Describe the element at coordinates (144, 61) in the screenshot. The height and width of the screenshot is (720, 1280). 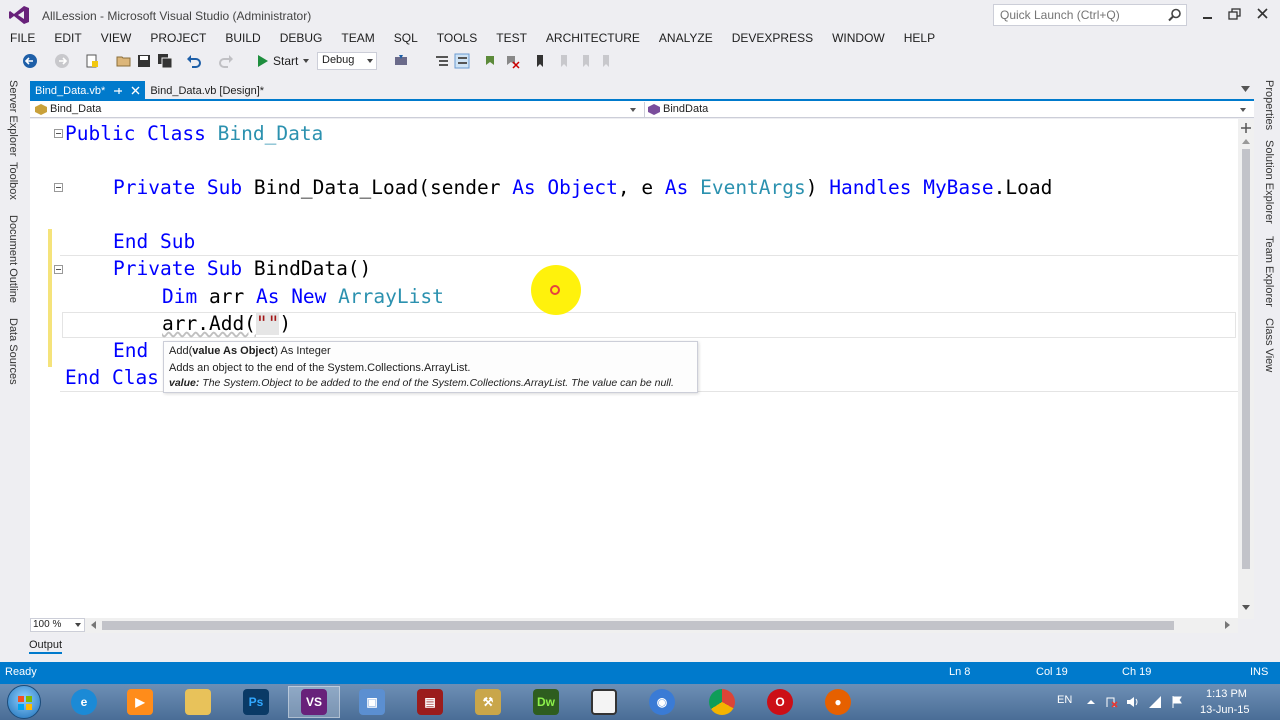
I see `save-icon` at that location.